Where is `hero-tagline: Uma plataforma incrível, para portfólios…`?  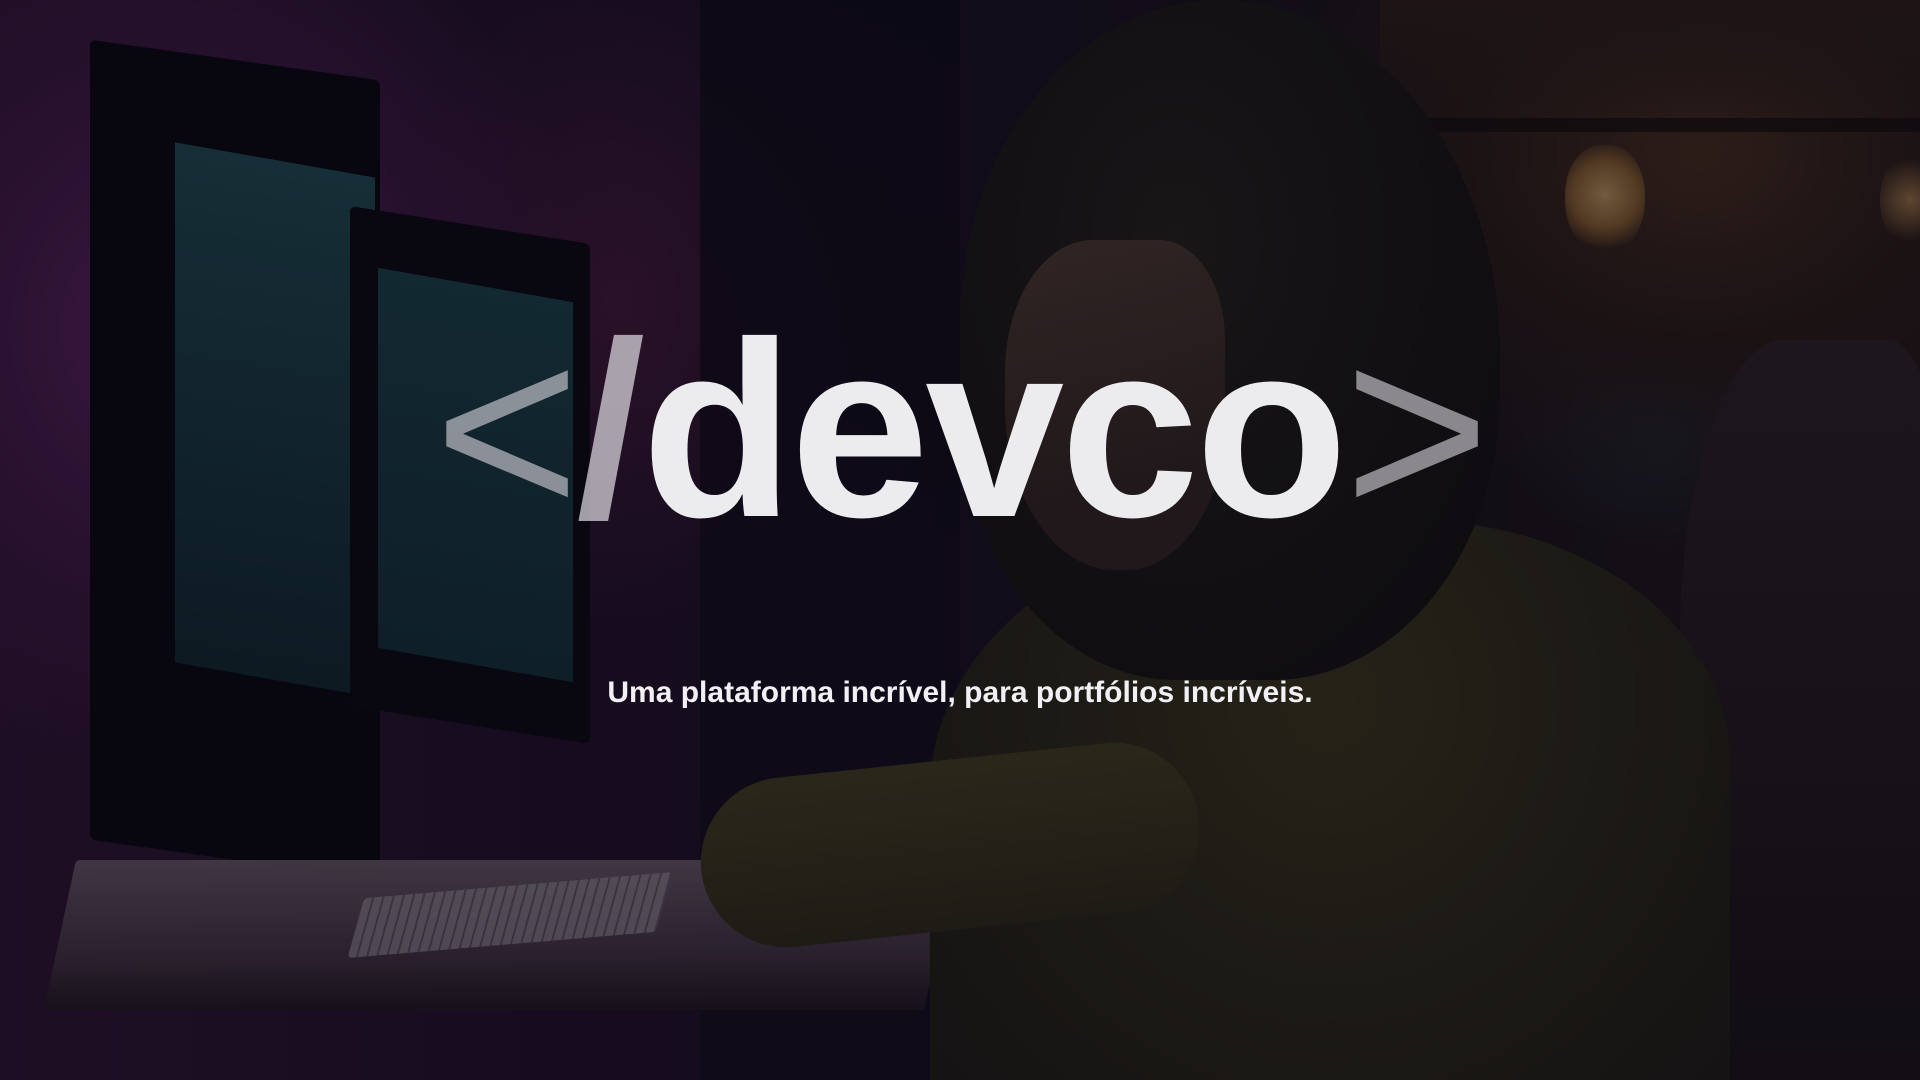 hero-tagline: Uma plataforma incrível, para portfólios… is located at coordinates (960, 692).